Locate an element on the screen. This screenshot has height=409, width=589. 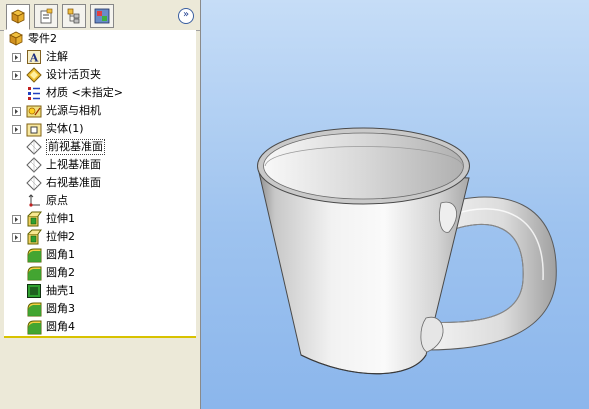
tree-item-label: 圆角4 is located at coordinates (60, 326).